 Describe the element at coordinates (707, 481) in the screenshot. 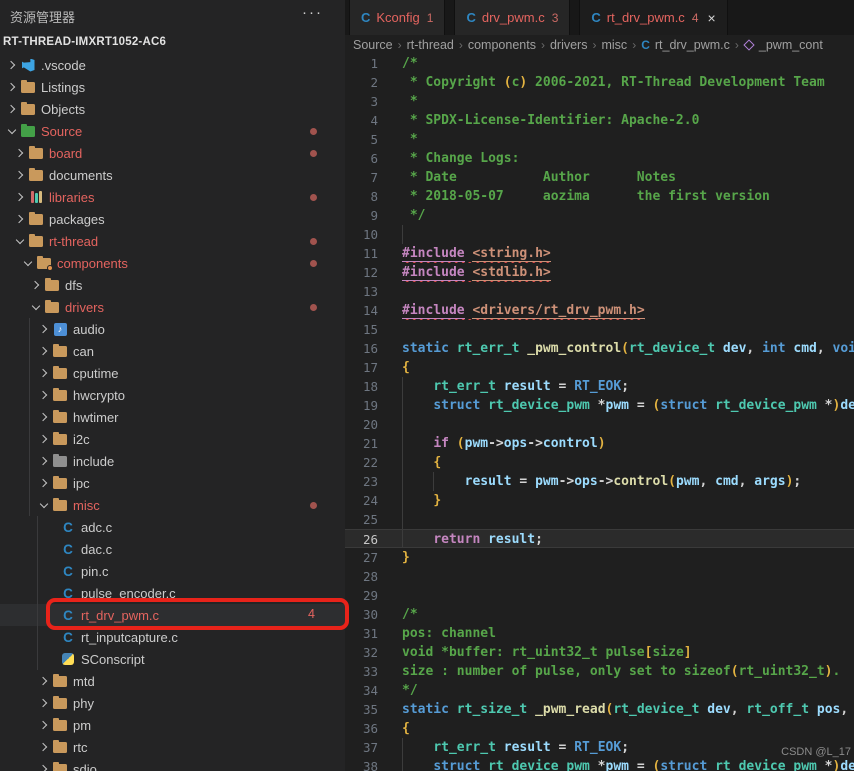

I see `code-token: ,` at that location.